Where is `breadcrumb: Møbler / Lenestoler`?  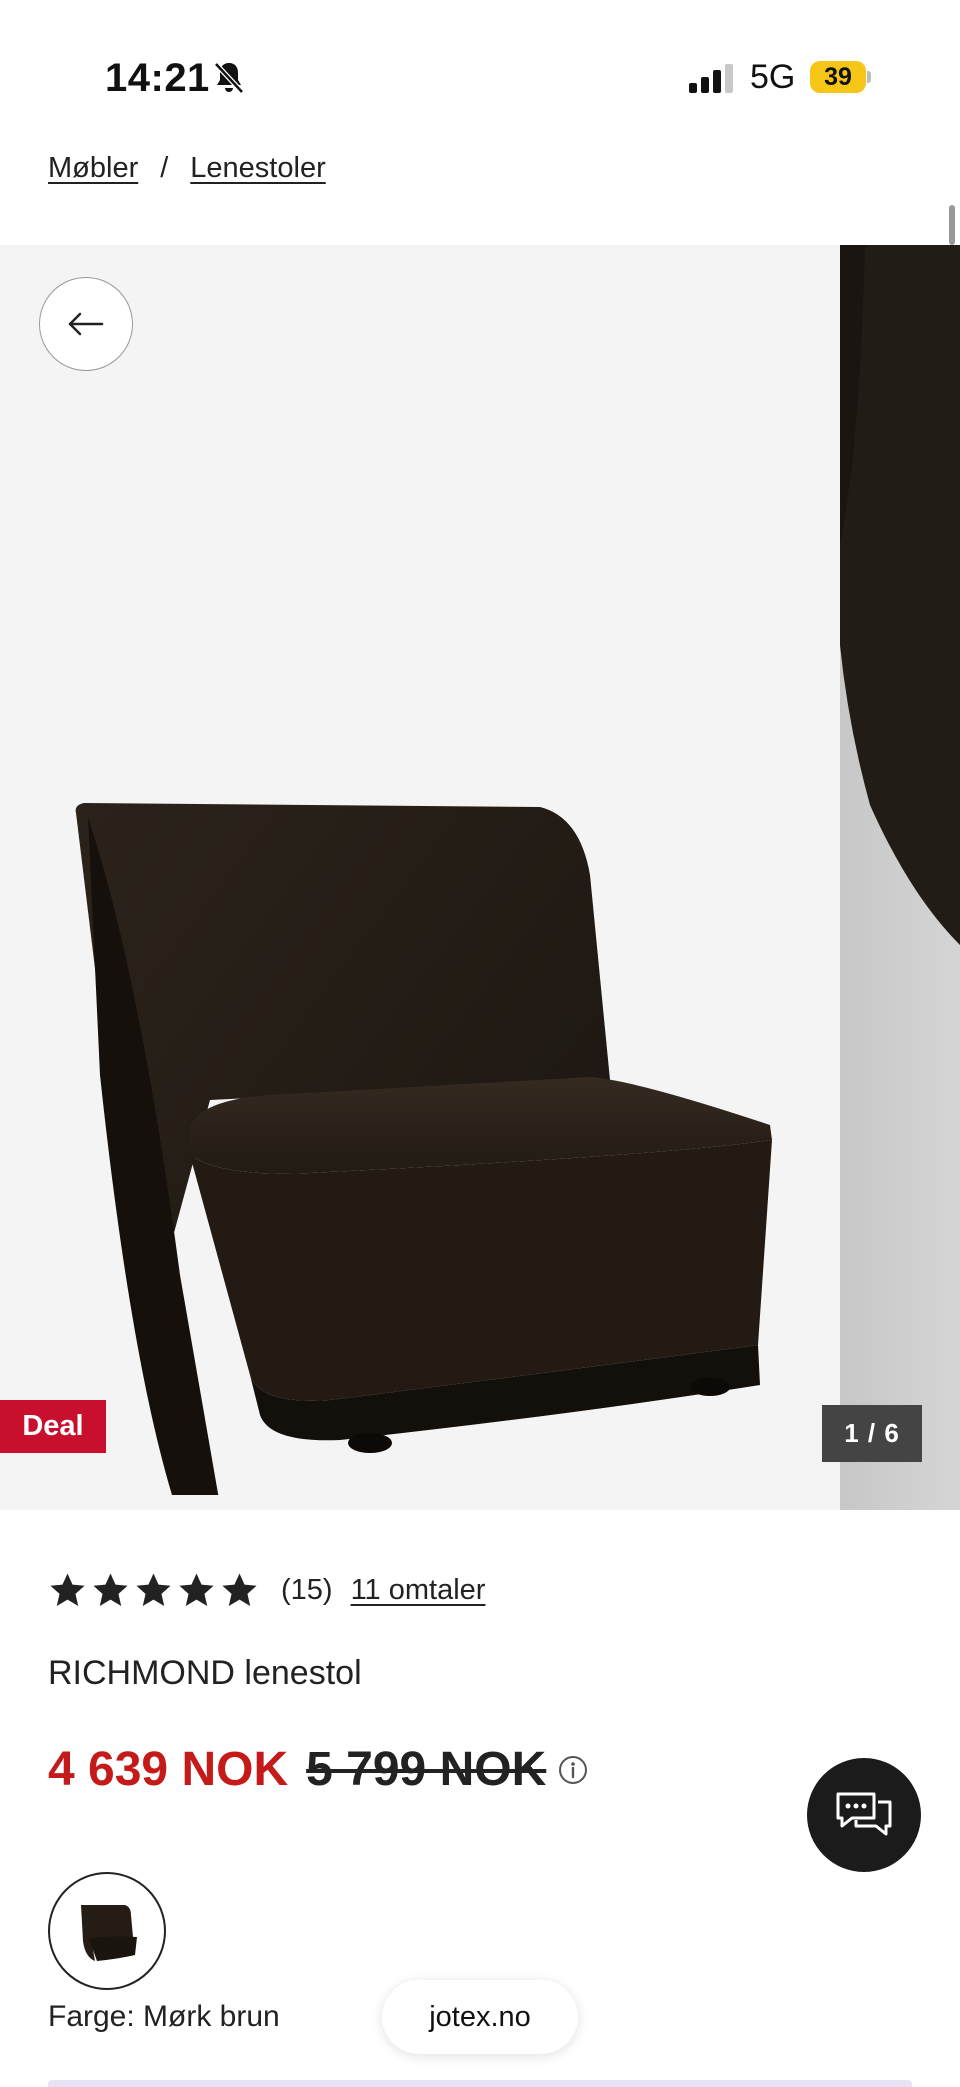 breadcrumb: Møbler / Lenestoler is located at coordinates (187, 168).